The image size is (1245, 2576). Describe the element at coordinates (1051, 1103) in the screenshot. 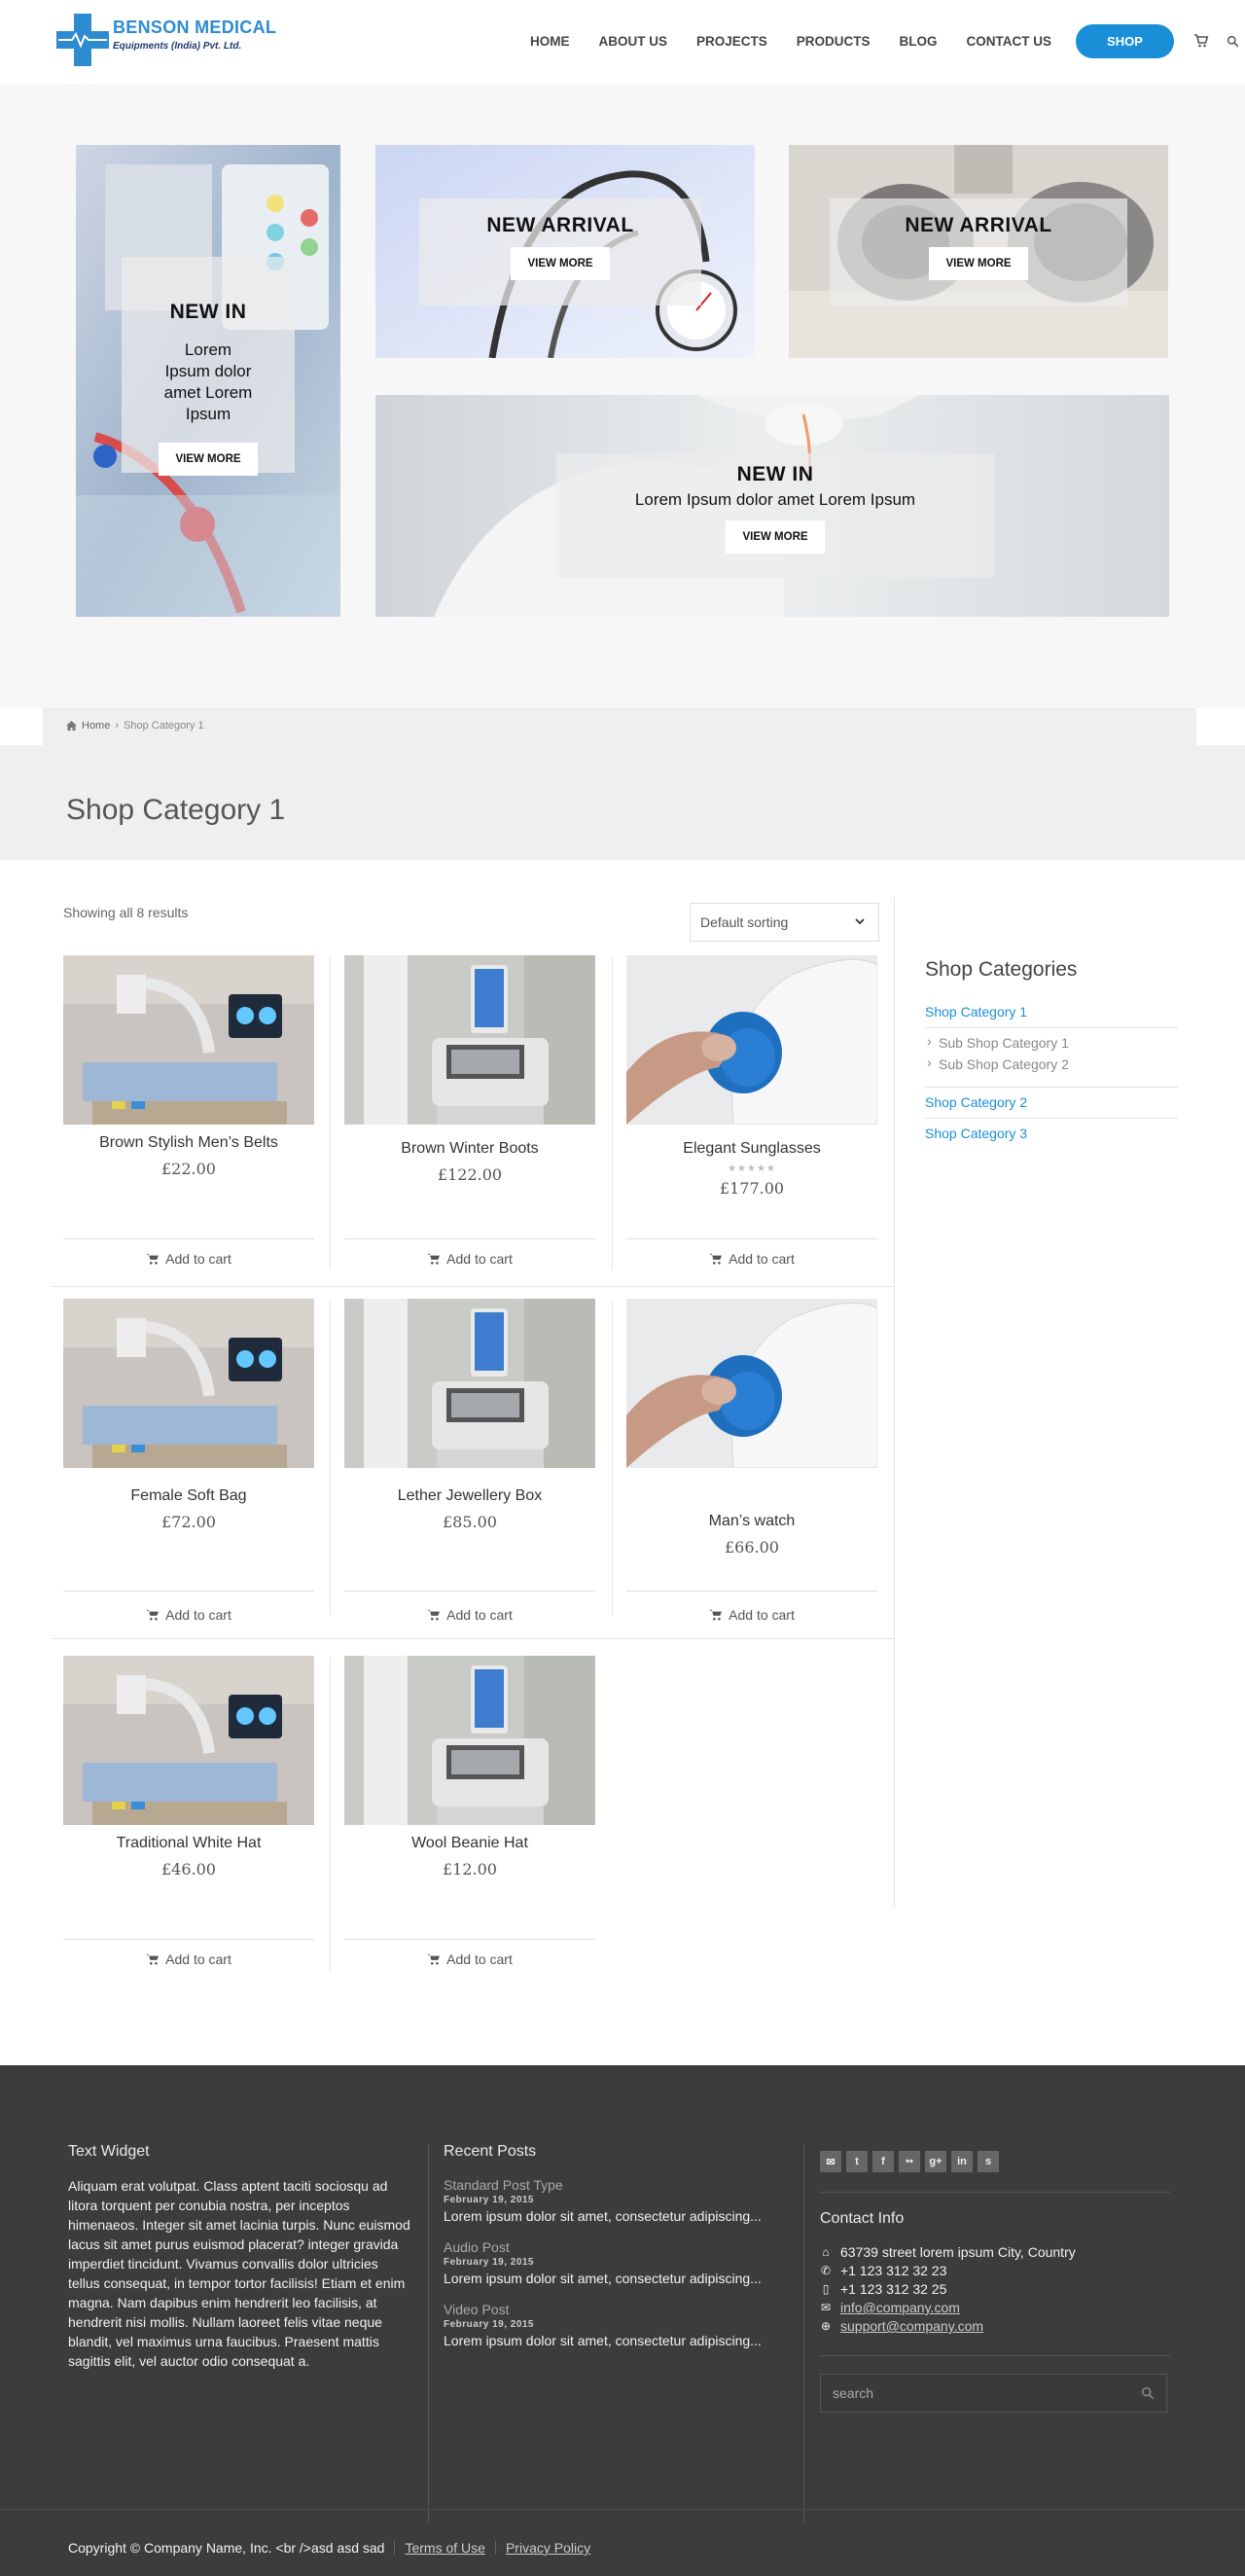

I see `sidebar-item-shop-category-2: Shop Category 2` at that location.